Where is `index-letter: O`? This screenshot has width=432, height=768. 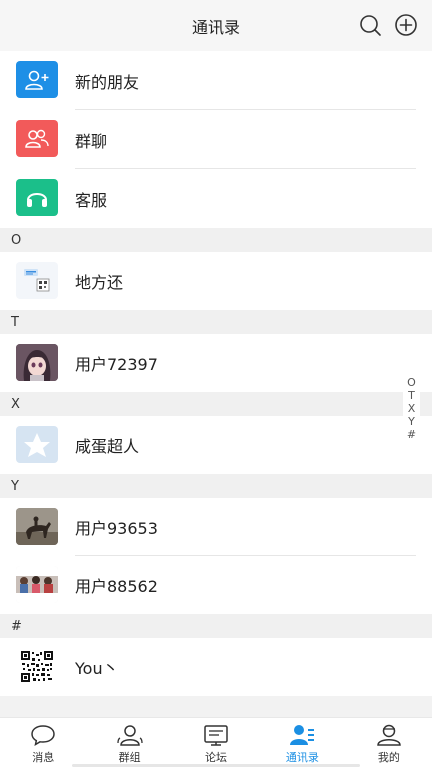
index-letter: O is located at coordinates (411, 382).